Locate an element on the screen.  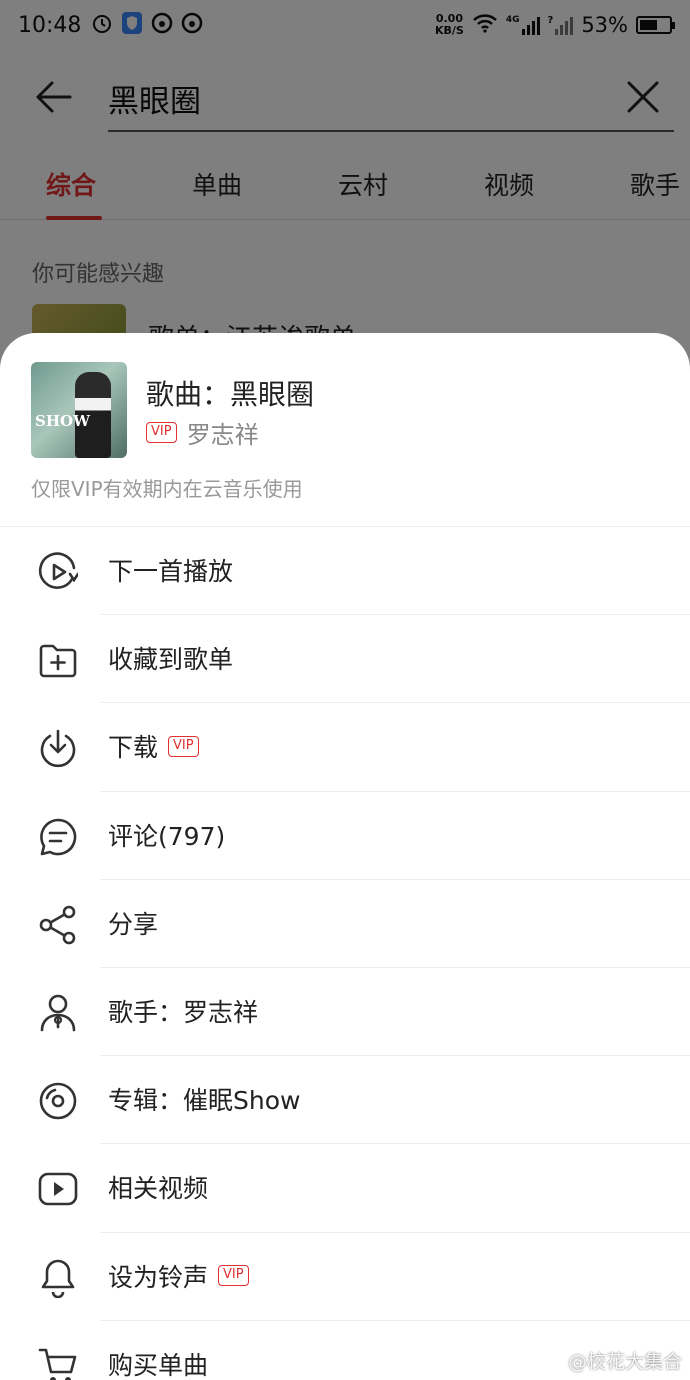
menu-item-play-next: 下一首播放 is located at coordinates (345, 571).